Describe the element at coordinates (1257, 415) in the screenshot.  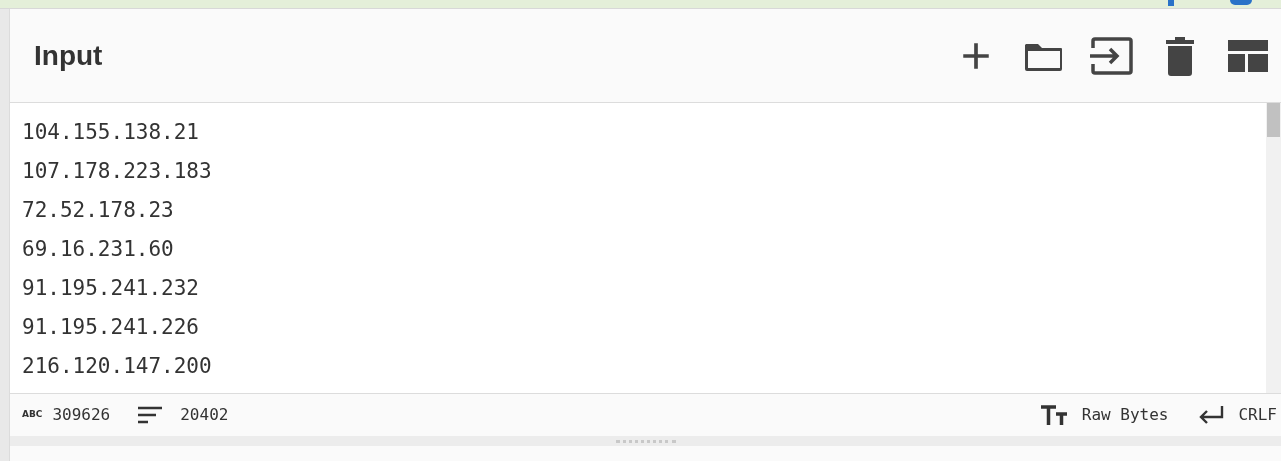
I see `eol-label: CRLF` at that location.